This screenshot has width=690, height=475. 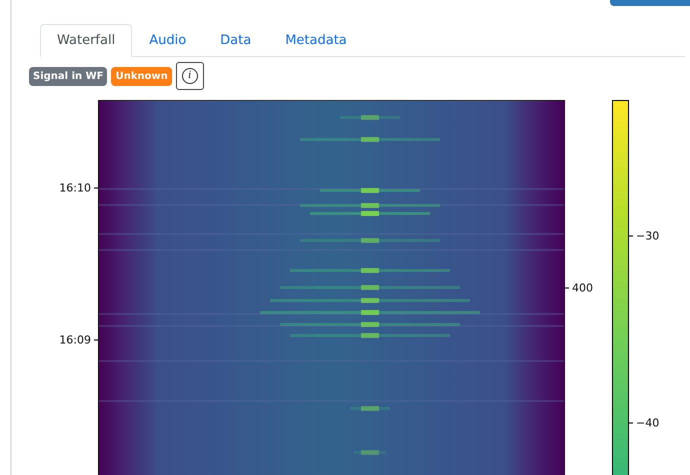 I want to click on axis-tick-label: 16:09, so click(x=75, y=340).